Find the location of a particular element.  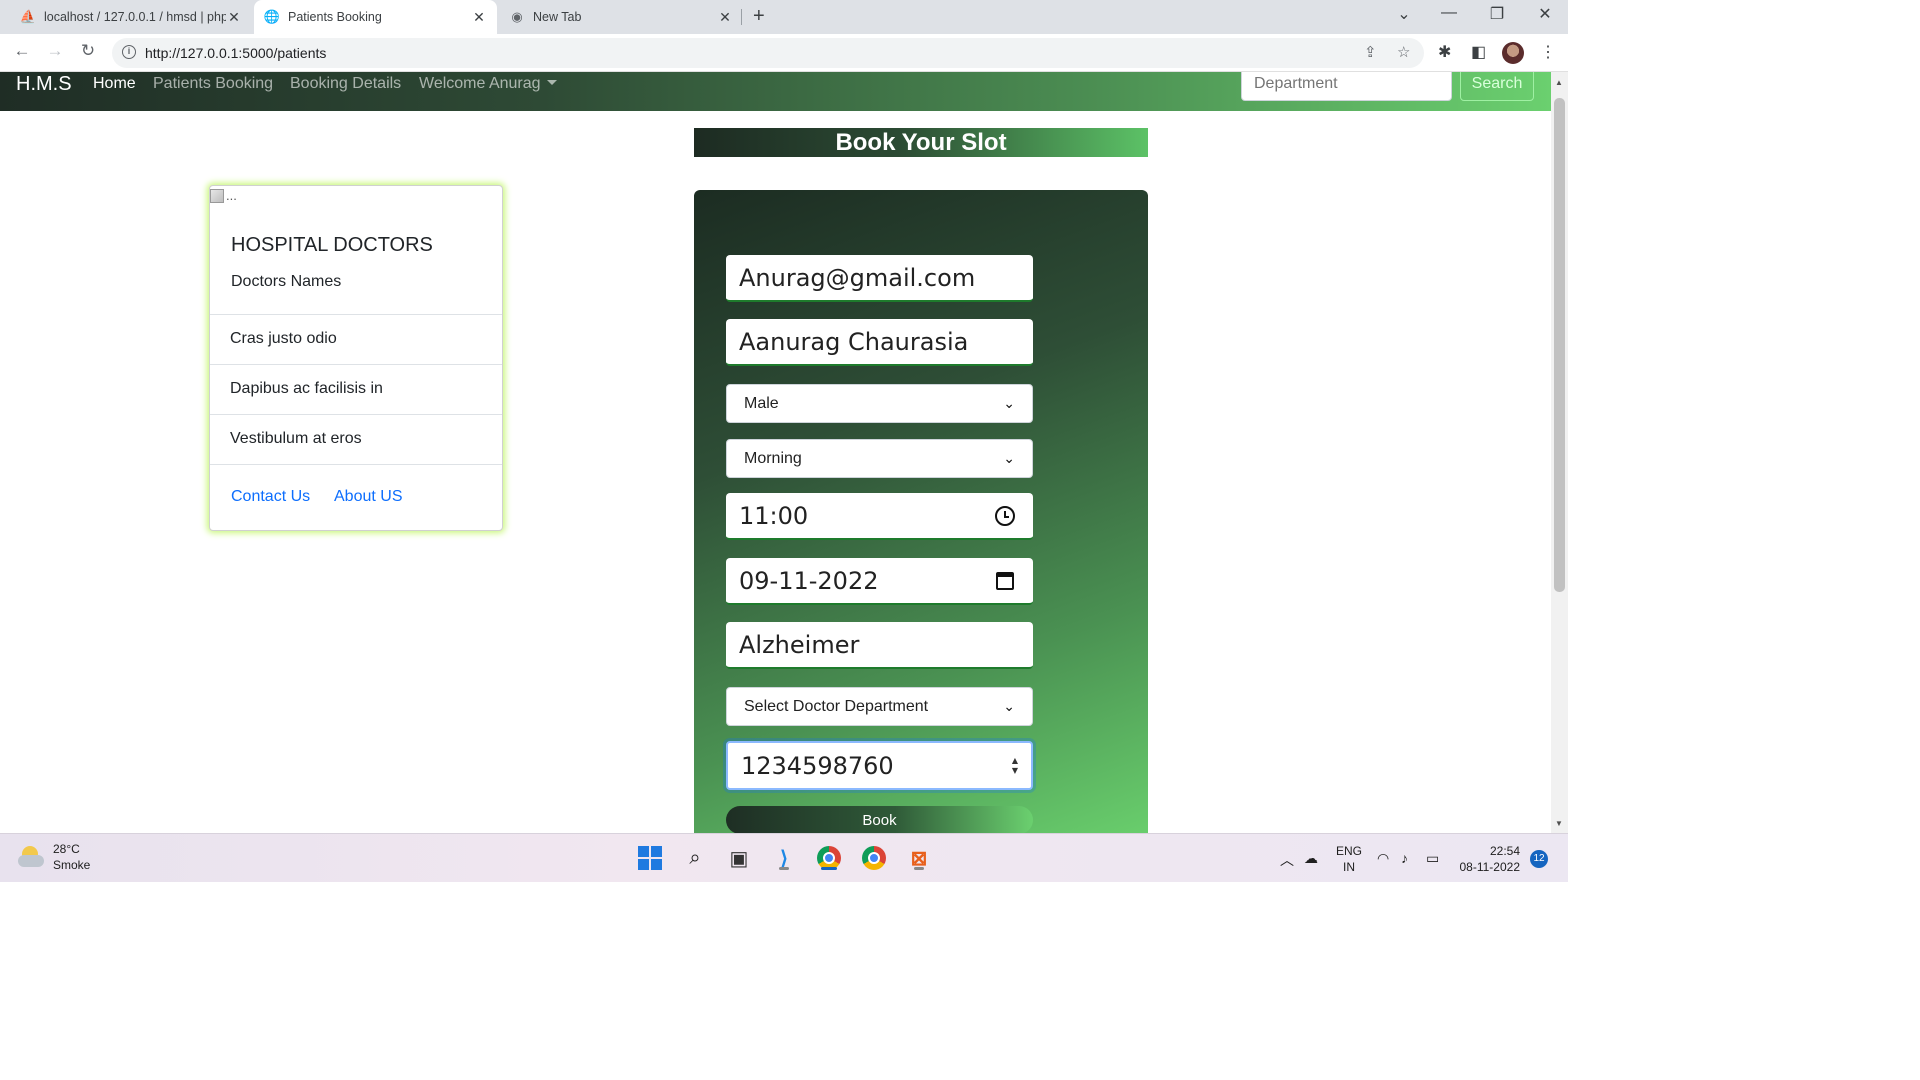

nav-home: Home is located at coordinates (114, 84).